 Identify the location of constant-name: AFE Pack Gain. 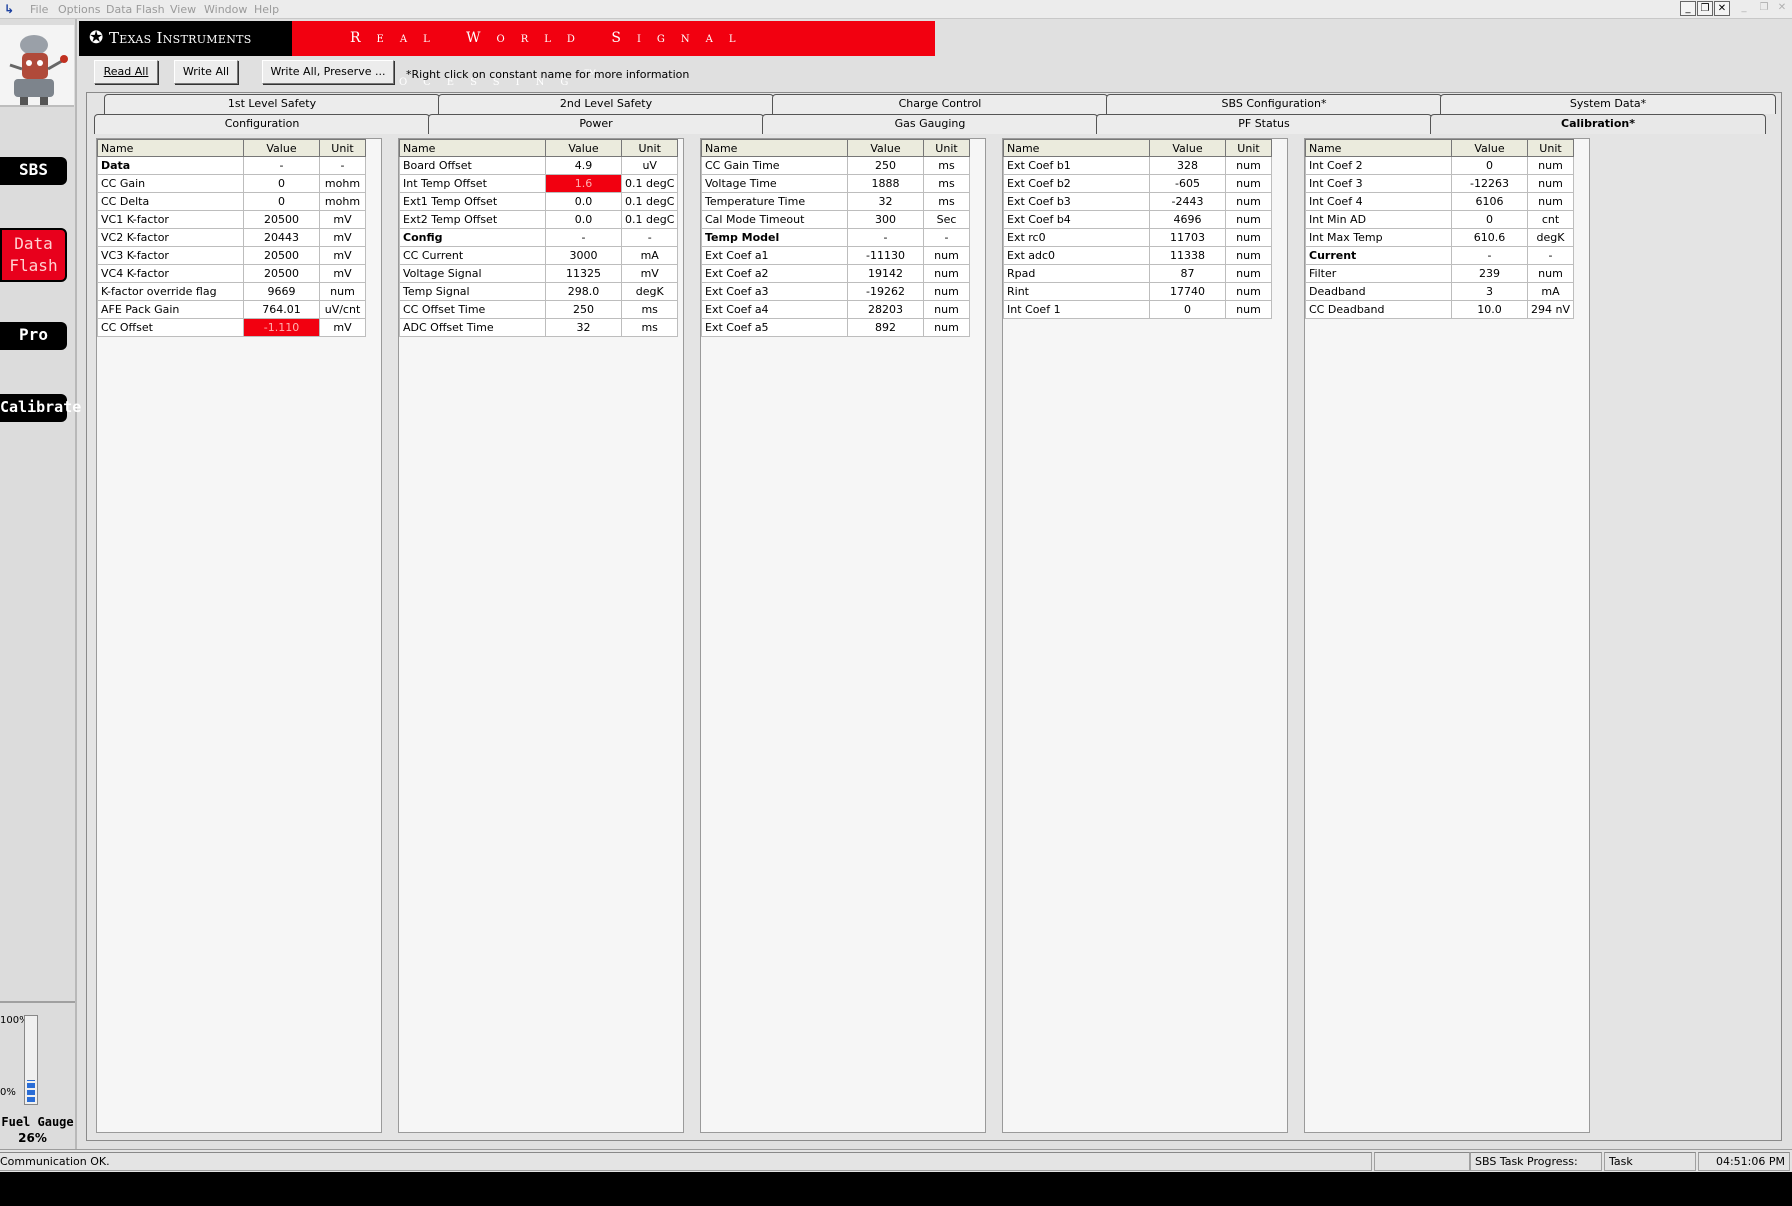
(170, 309).